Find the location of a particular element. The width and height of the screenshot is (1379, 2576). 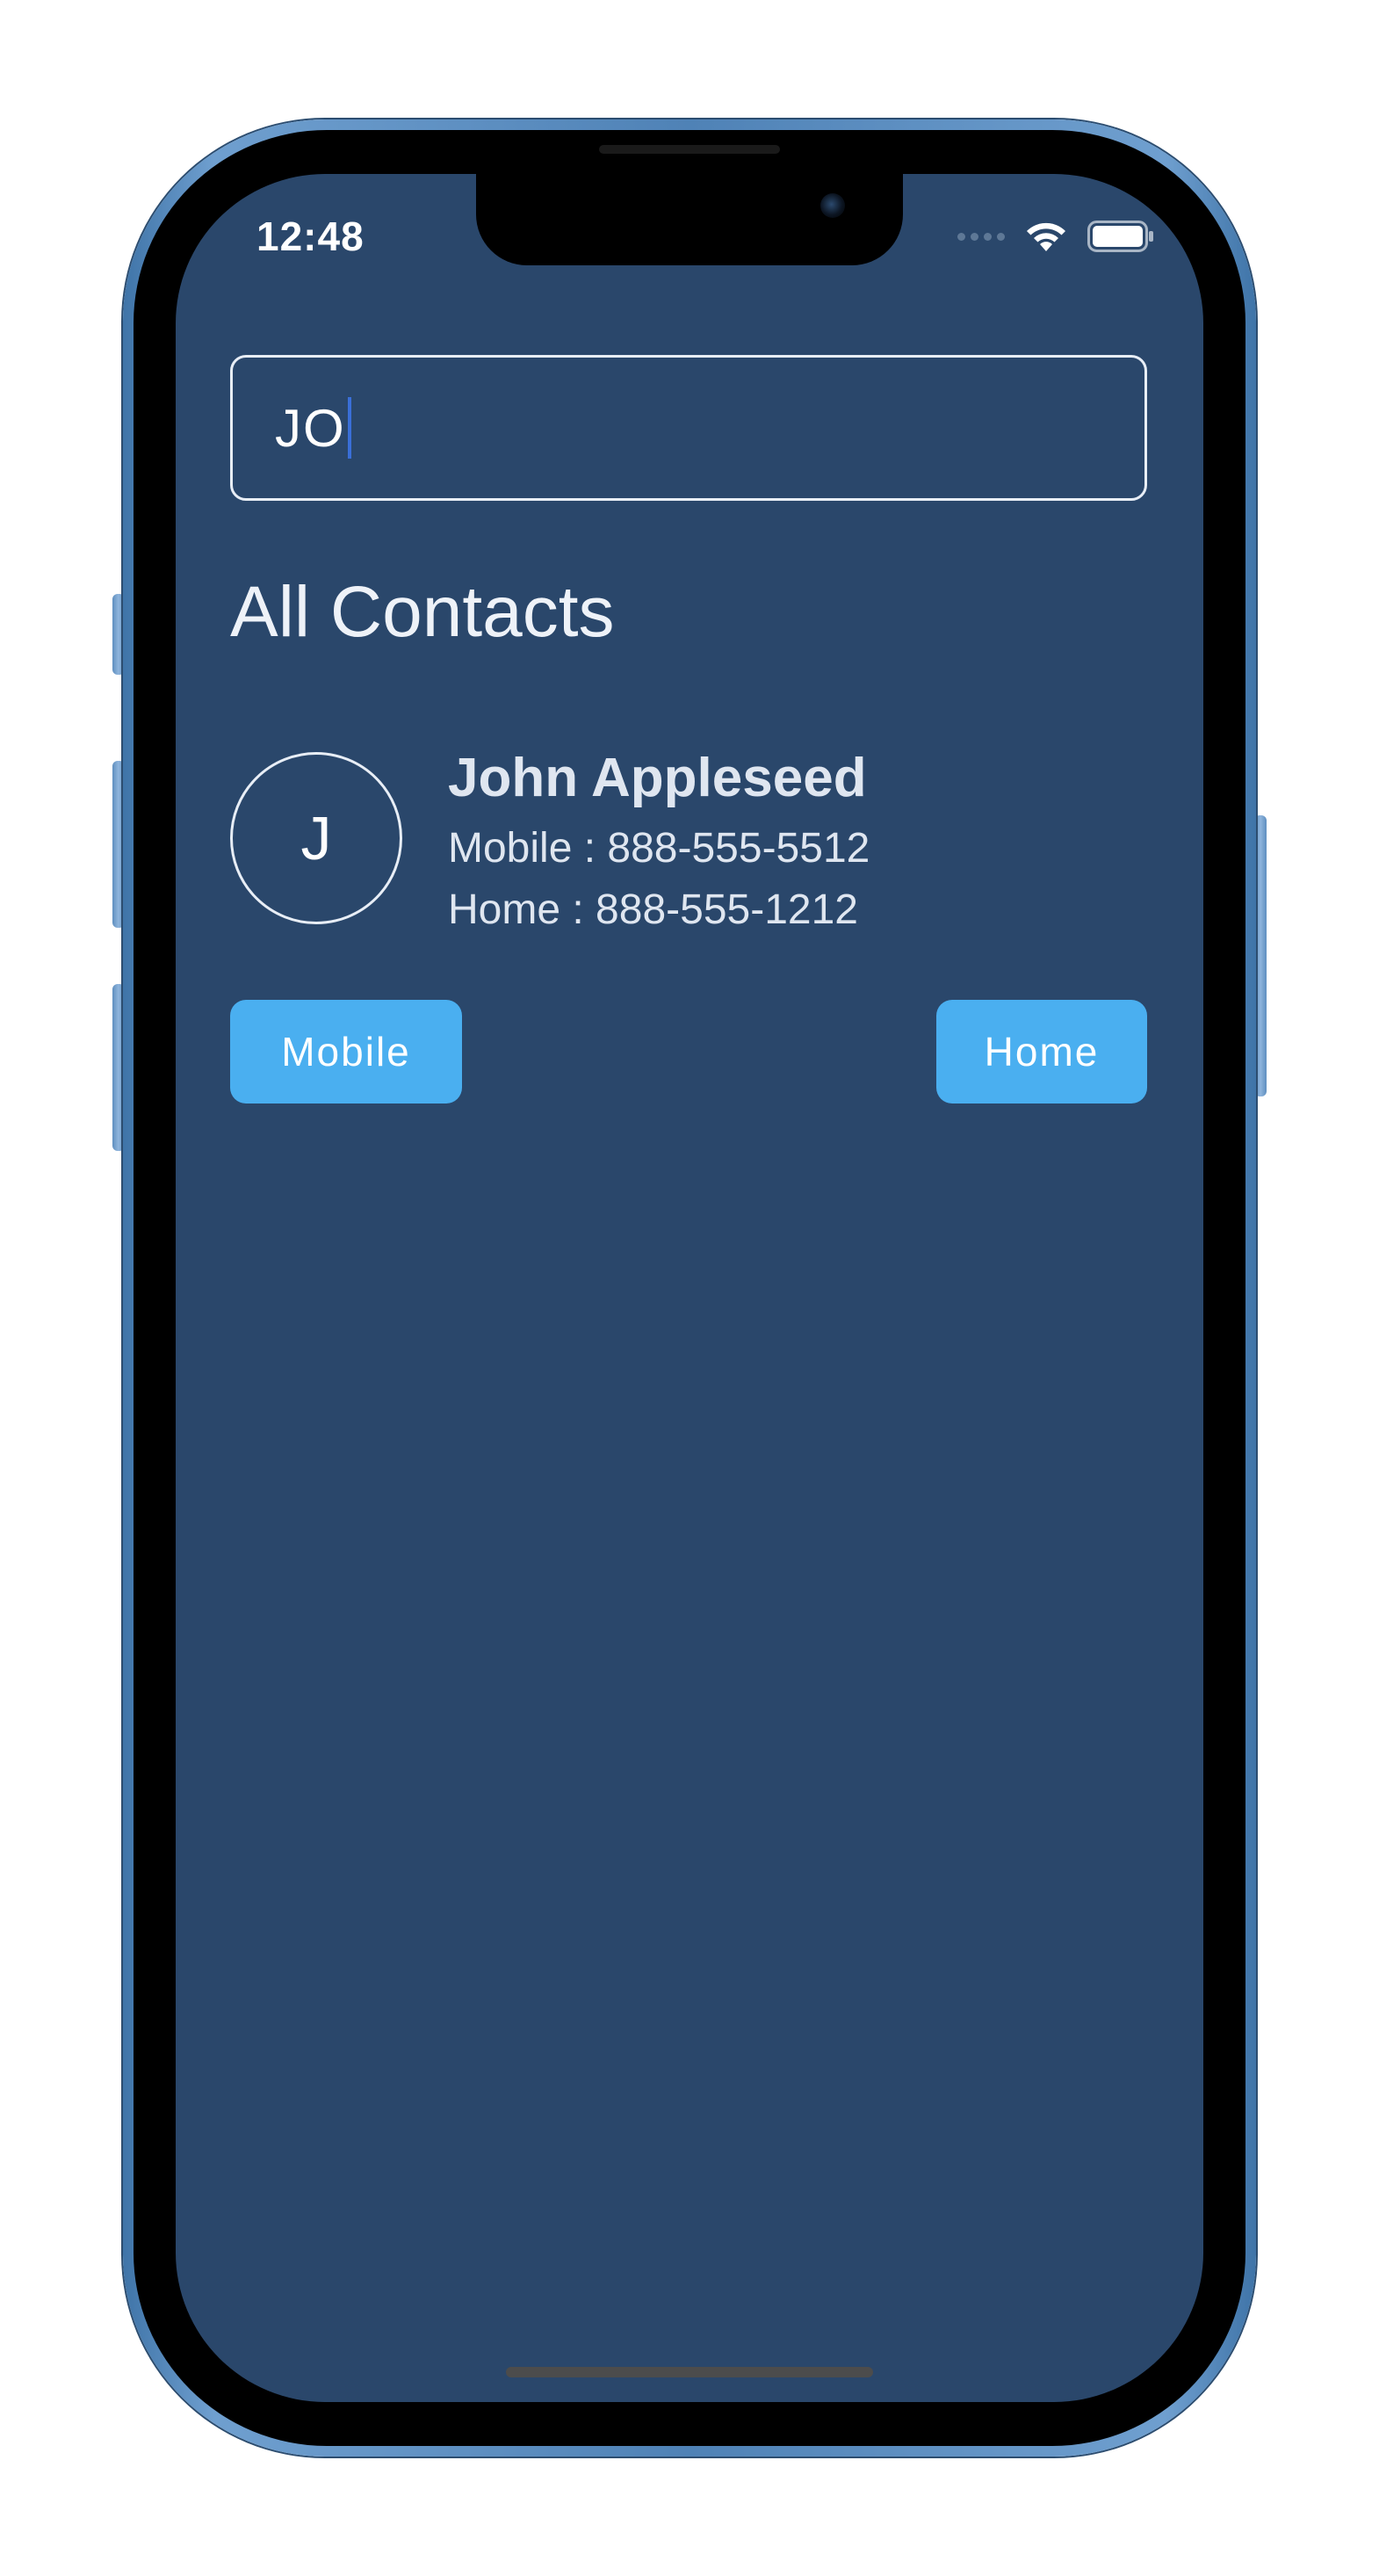

front-camera is located at coordinates (832, 205).